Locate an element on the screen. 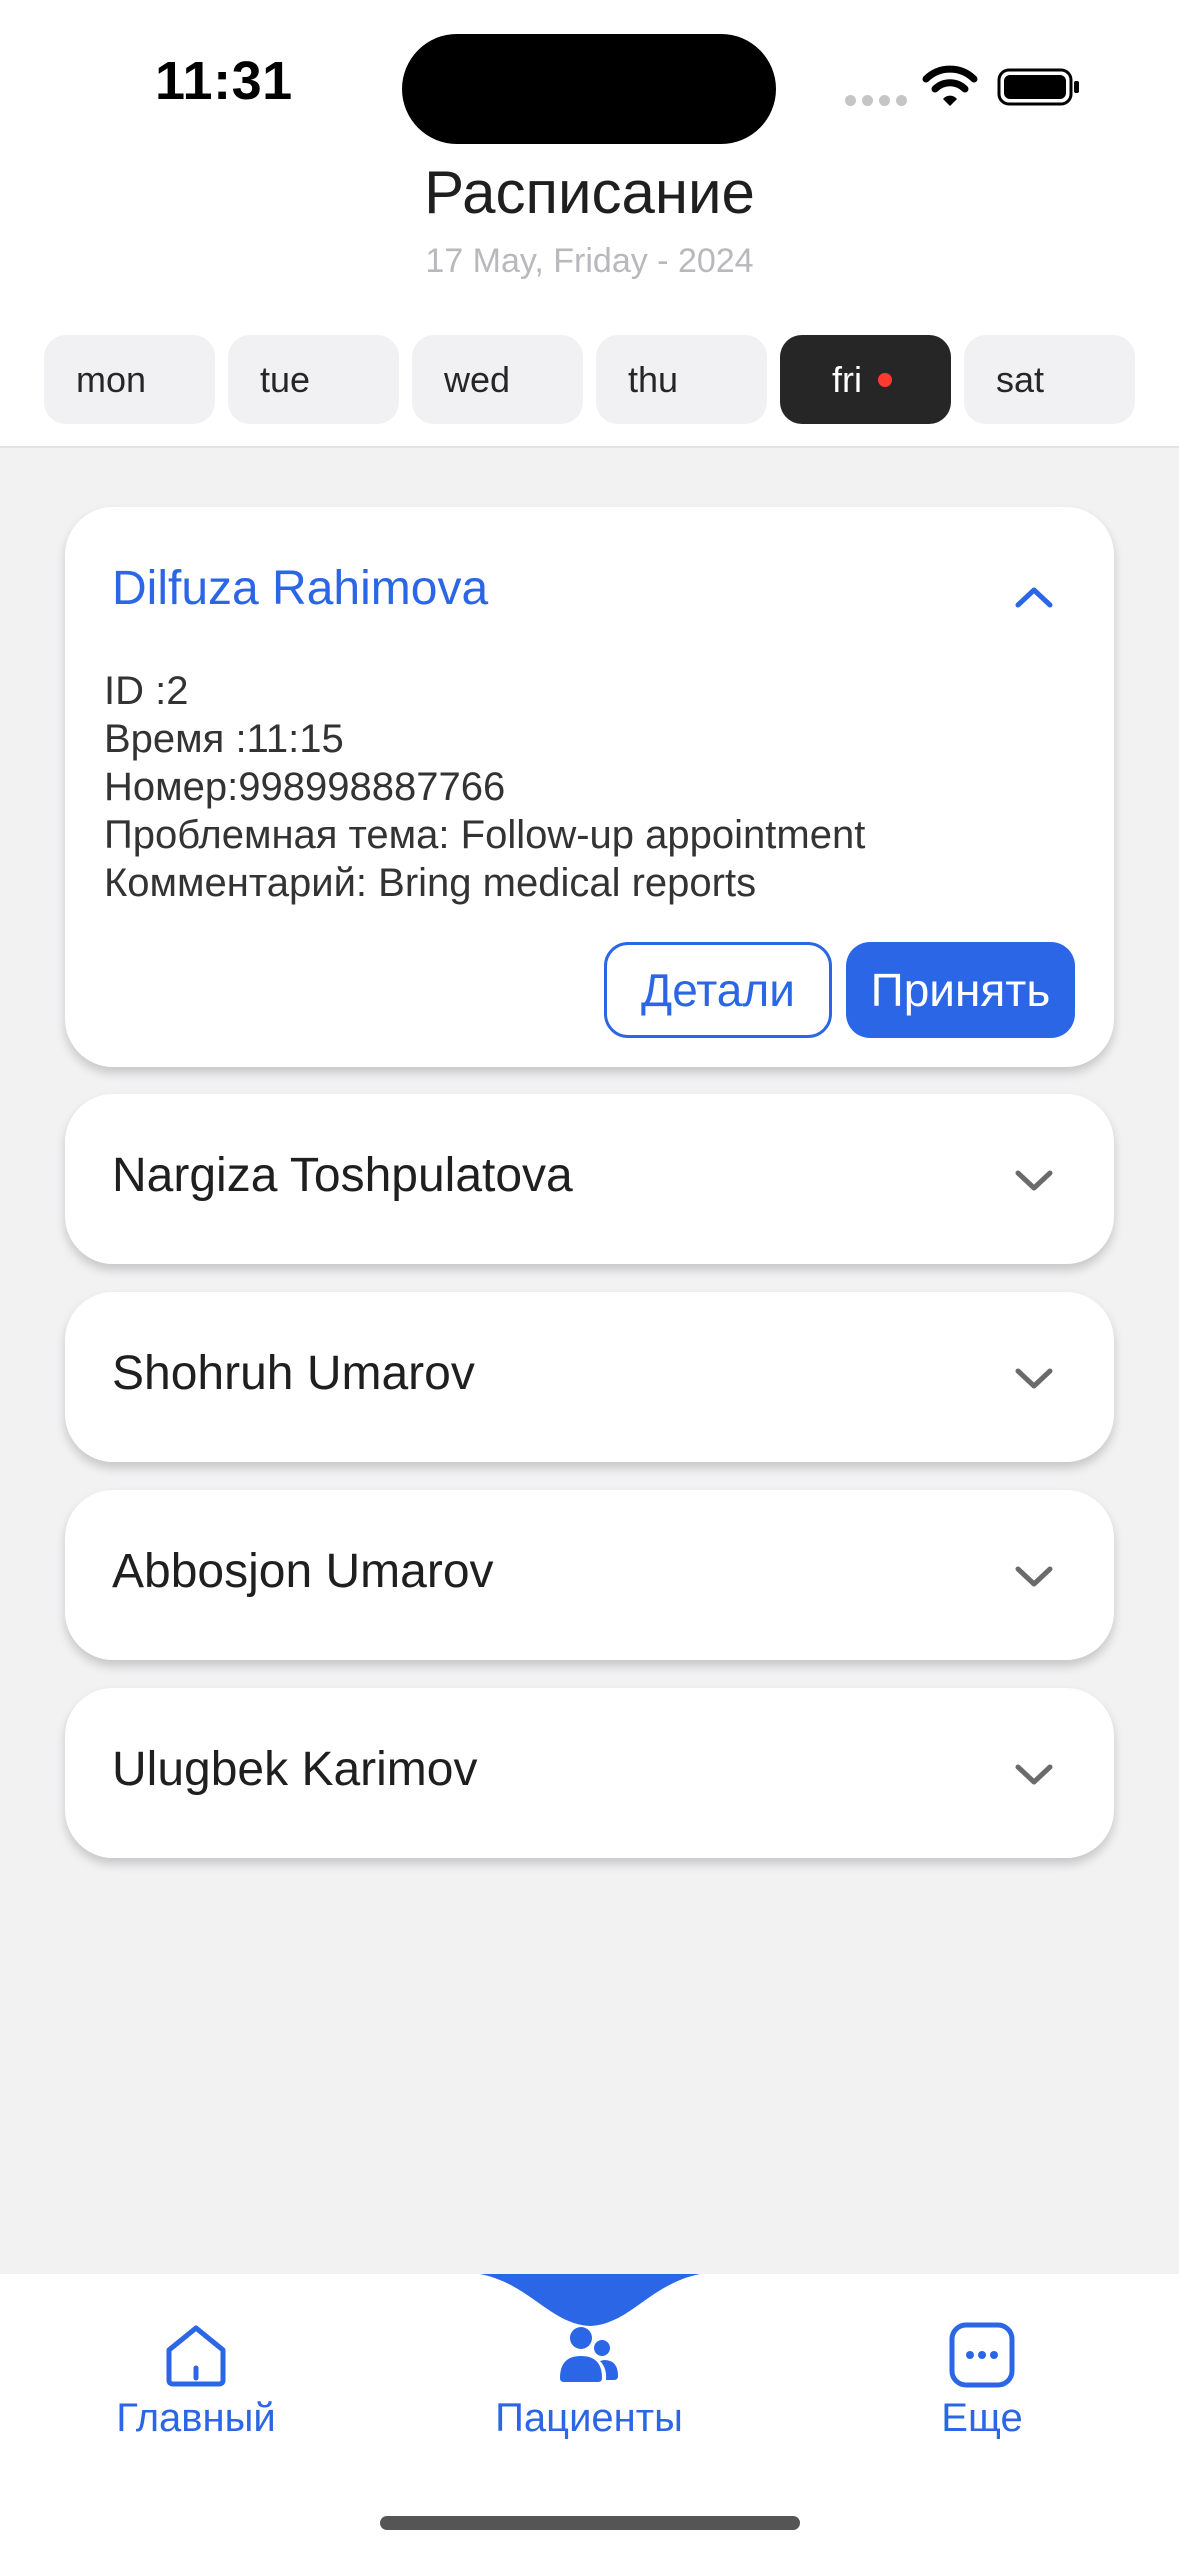 This screenshot has height=2556, width=1179. wifi-icon is located at coordinates (950, 85).